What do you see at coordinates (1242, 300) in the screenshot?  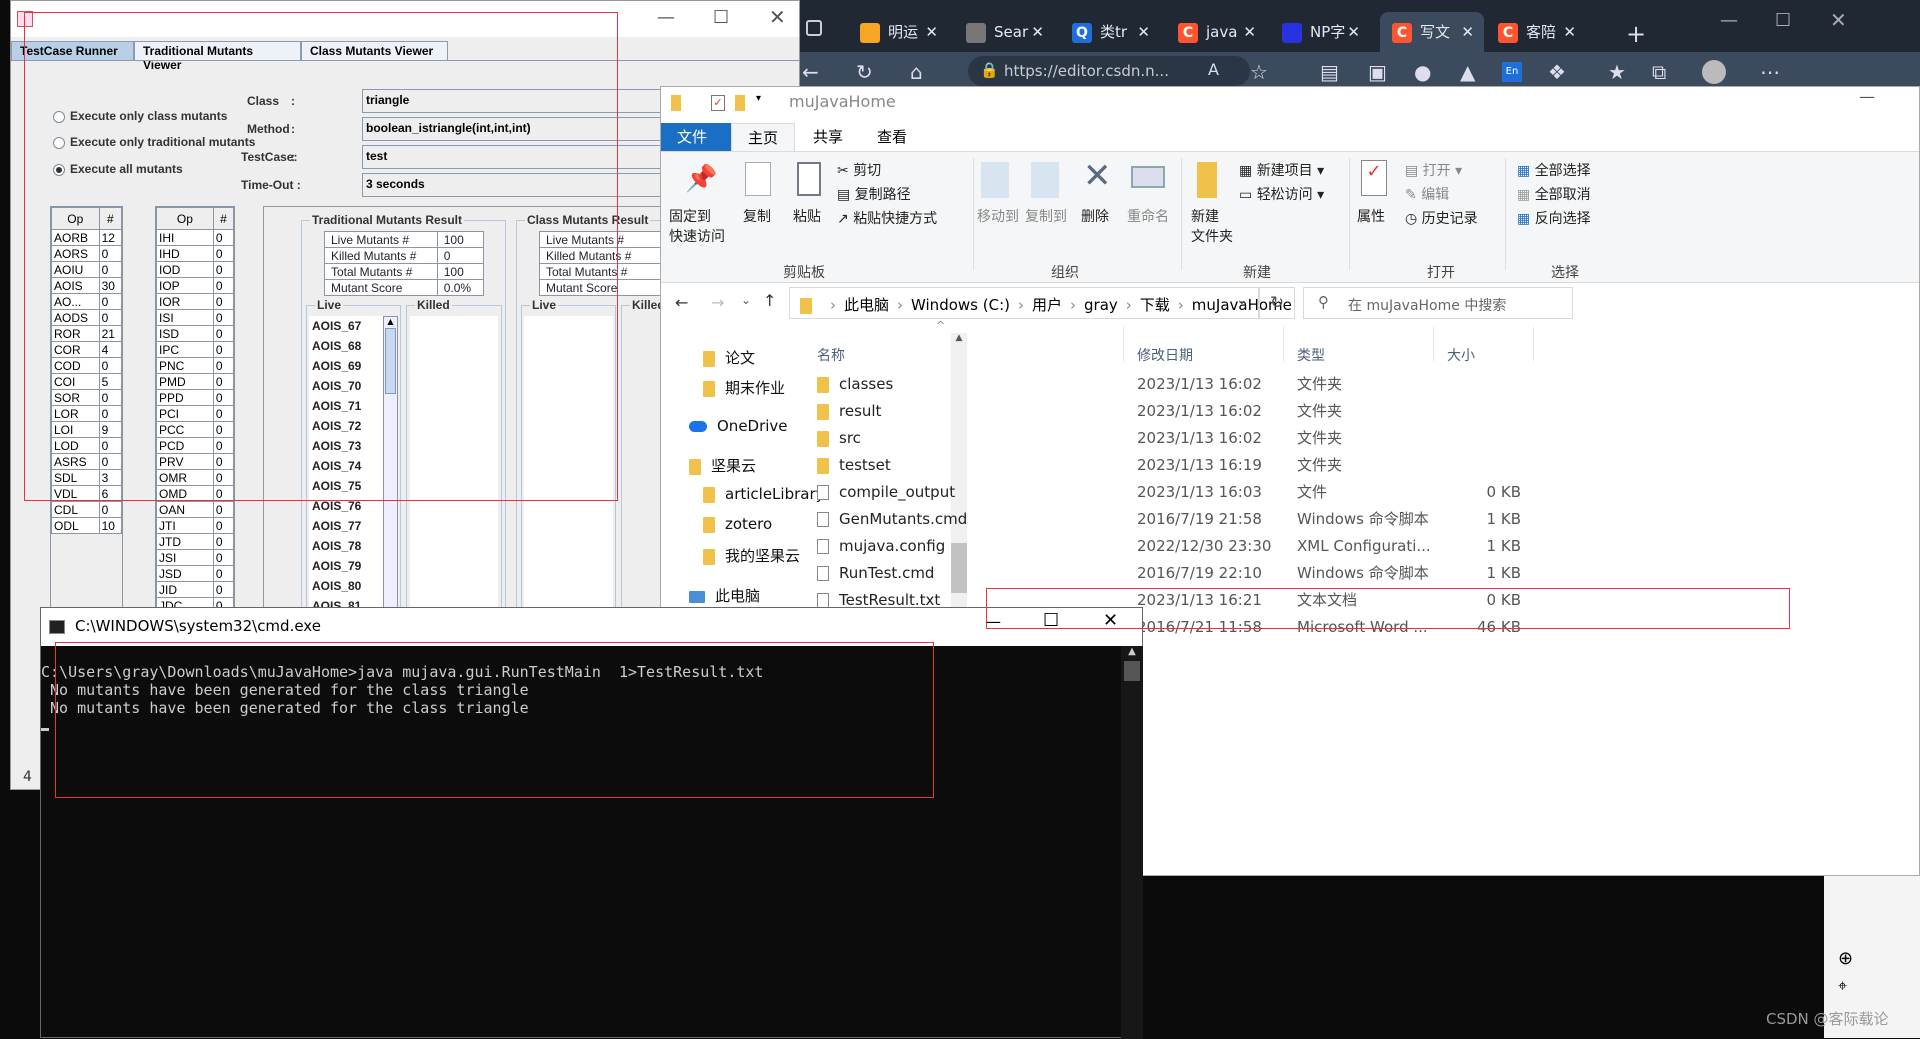 I see `chevron-down-icon: ⌄` at bounding box center [1242, 300].